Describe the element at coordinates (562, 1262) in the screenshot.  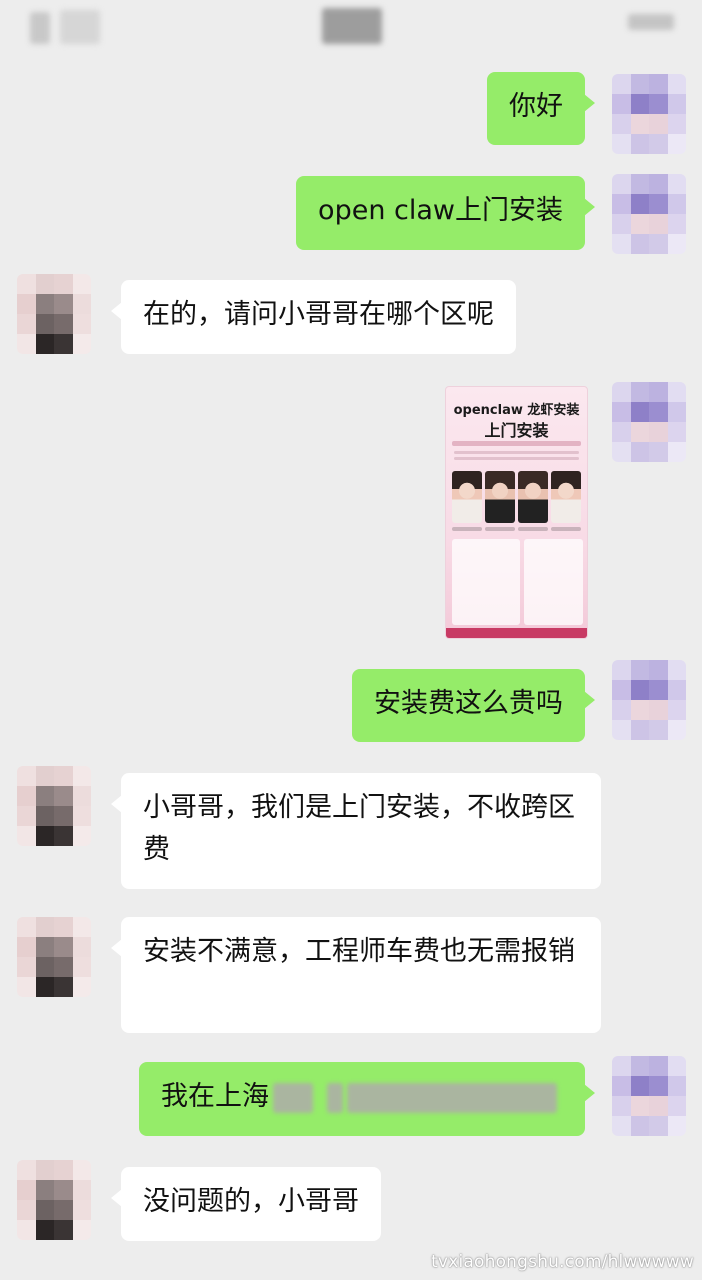
I see `watermark: tvxiaohongshu.com/hlwwwww` at that location.